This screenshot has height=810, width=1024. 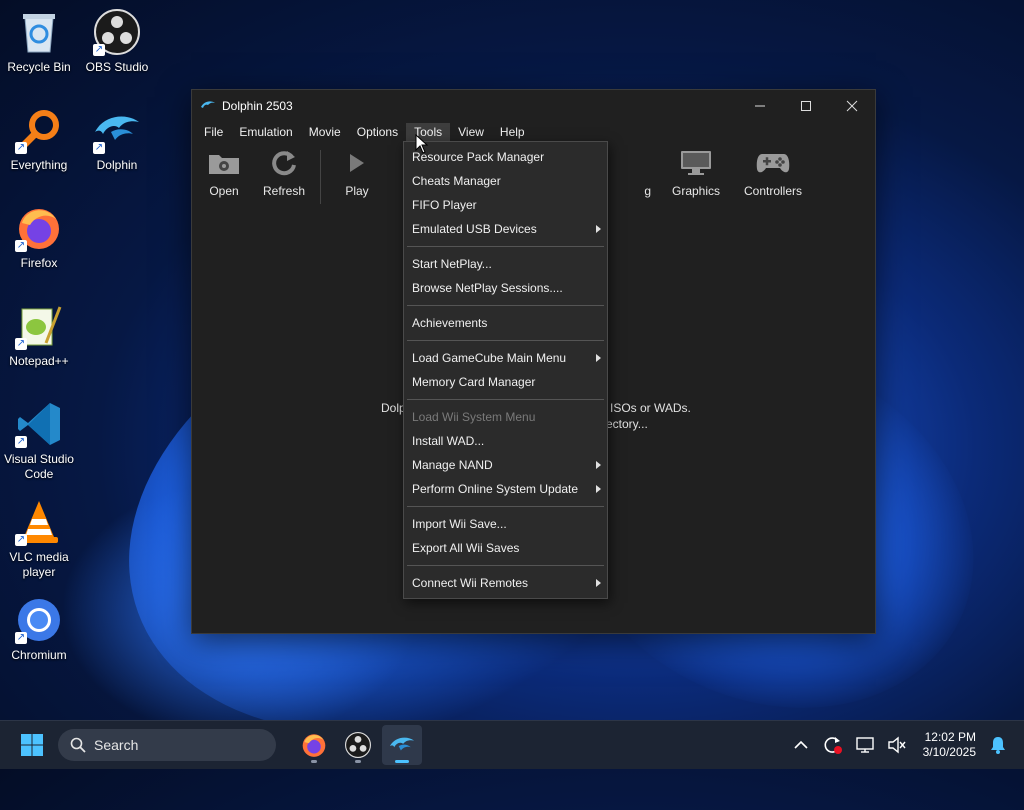 I want to click on dolphin-icon, so click(x=402, y=744).